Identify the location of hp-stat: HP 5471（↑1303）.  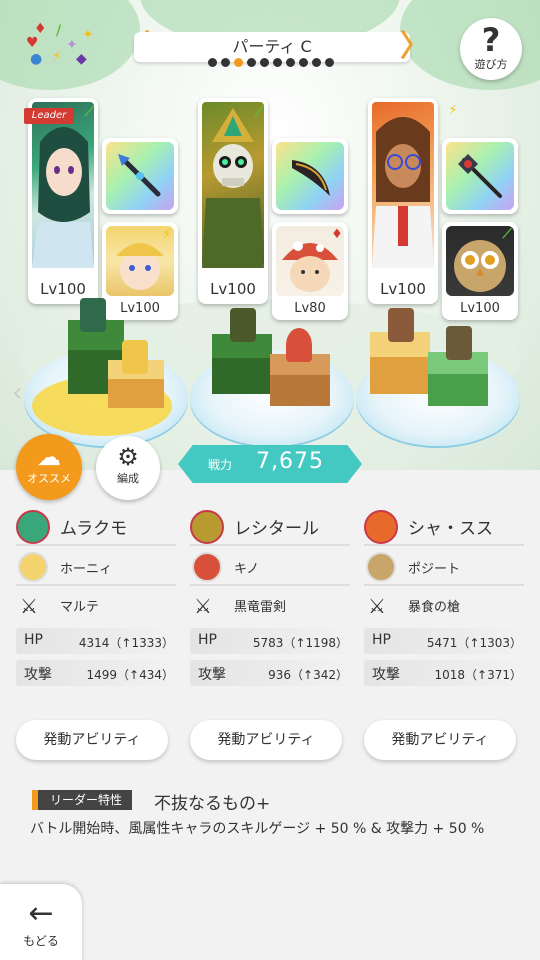
(444, 641).